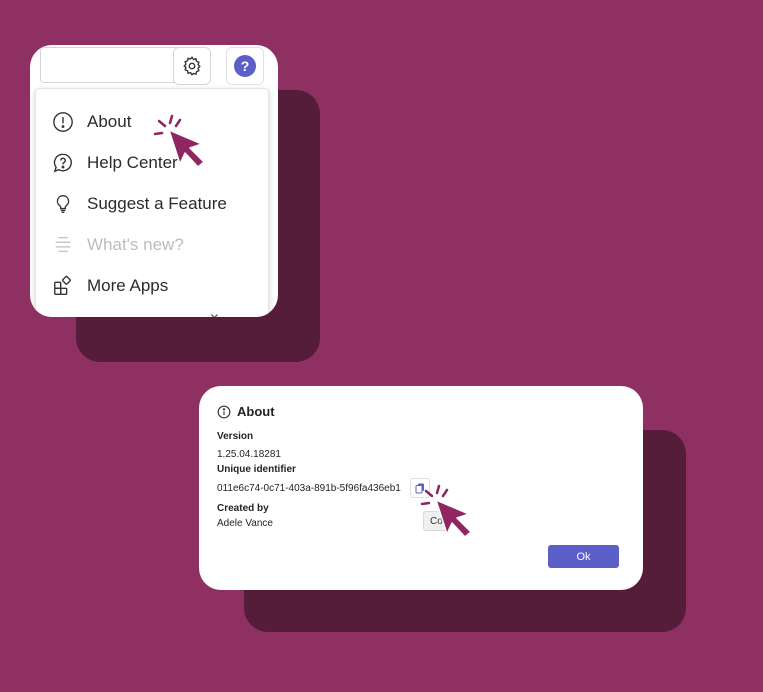 The width and height of the screenshot is (763, 692). I want to click on created-by-value: Adele Vance, so click(245, 523).